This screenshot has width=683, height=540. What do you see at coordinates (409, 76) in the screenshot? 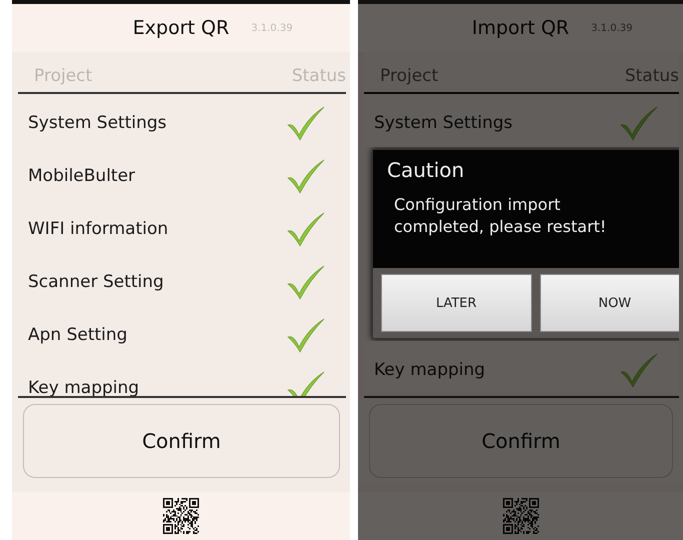
I see `column-header: Project` at bounding box center [409, 76].